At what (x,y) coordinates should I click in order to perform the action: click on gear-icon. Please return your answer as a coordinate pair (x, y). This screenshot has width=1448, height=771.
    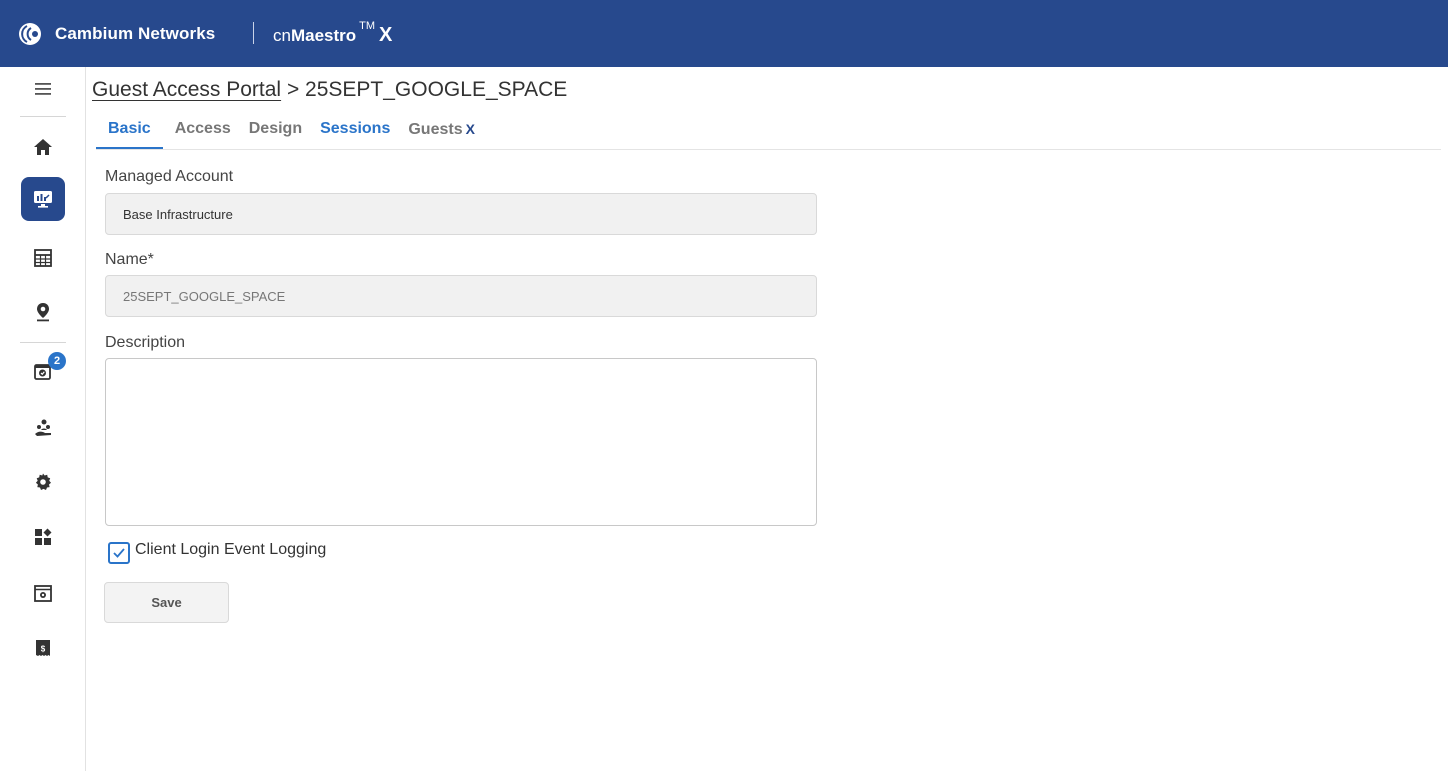
    Looking at the image, I should click on (43, 481).